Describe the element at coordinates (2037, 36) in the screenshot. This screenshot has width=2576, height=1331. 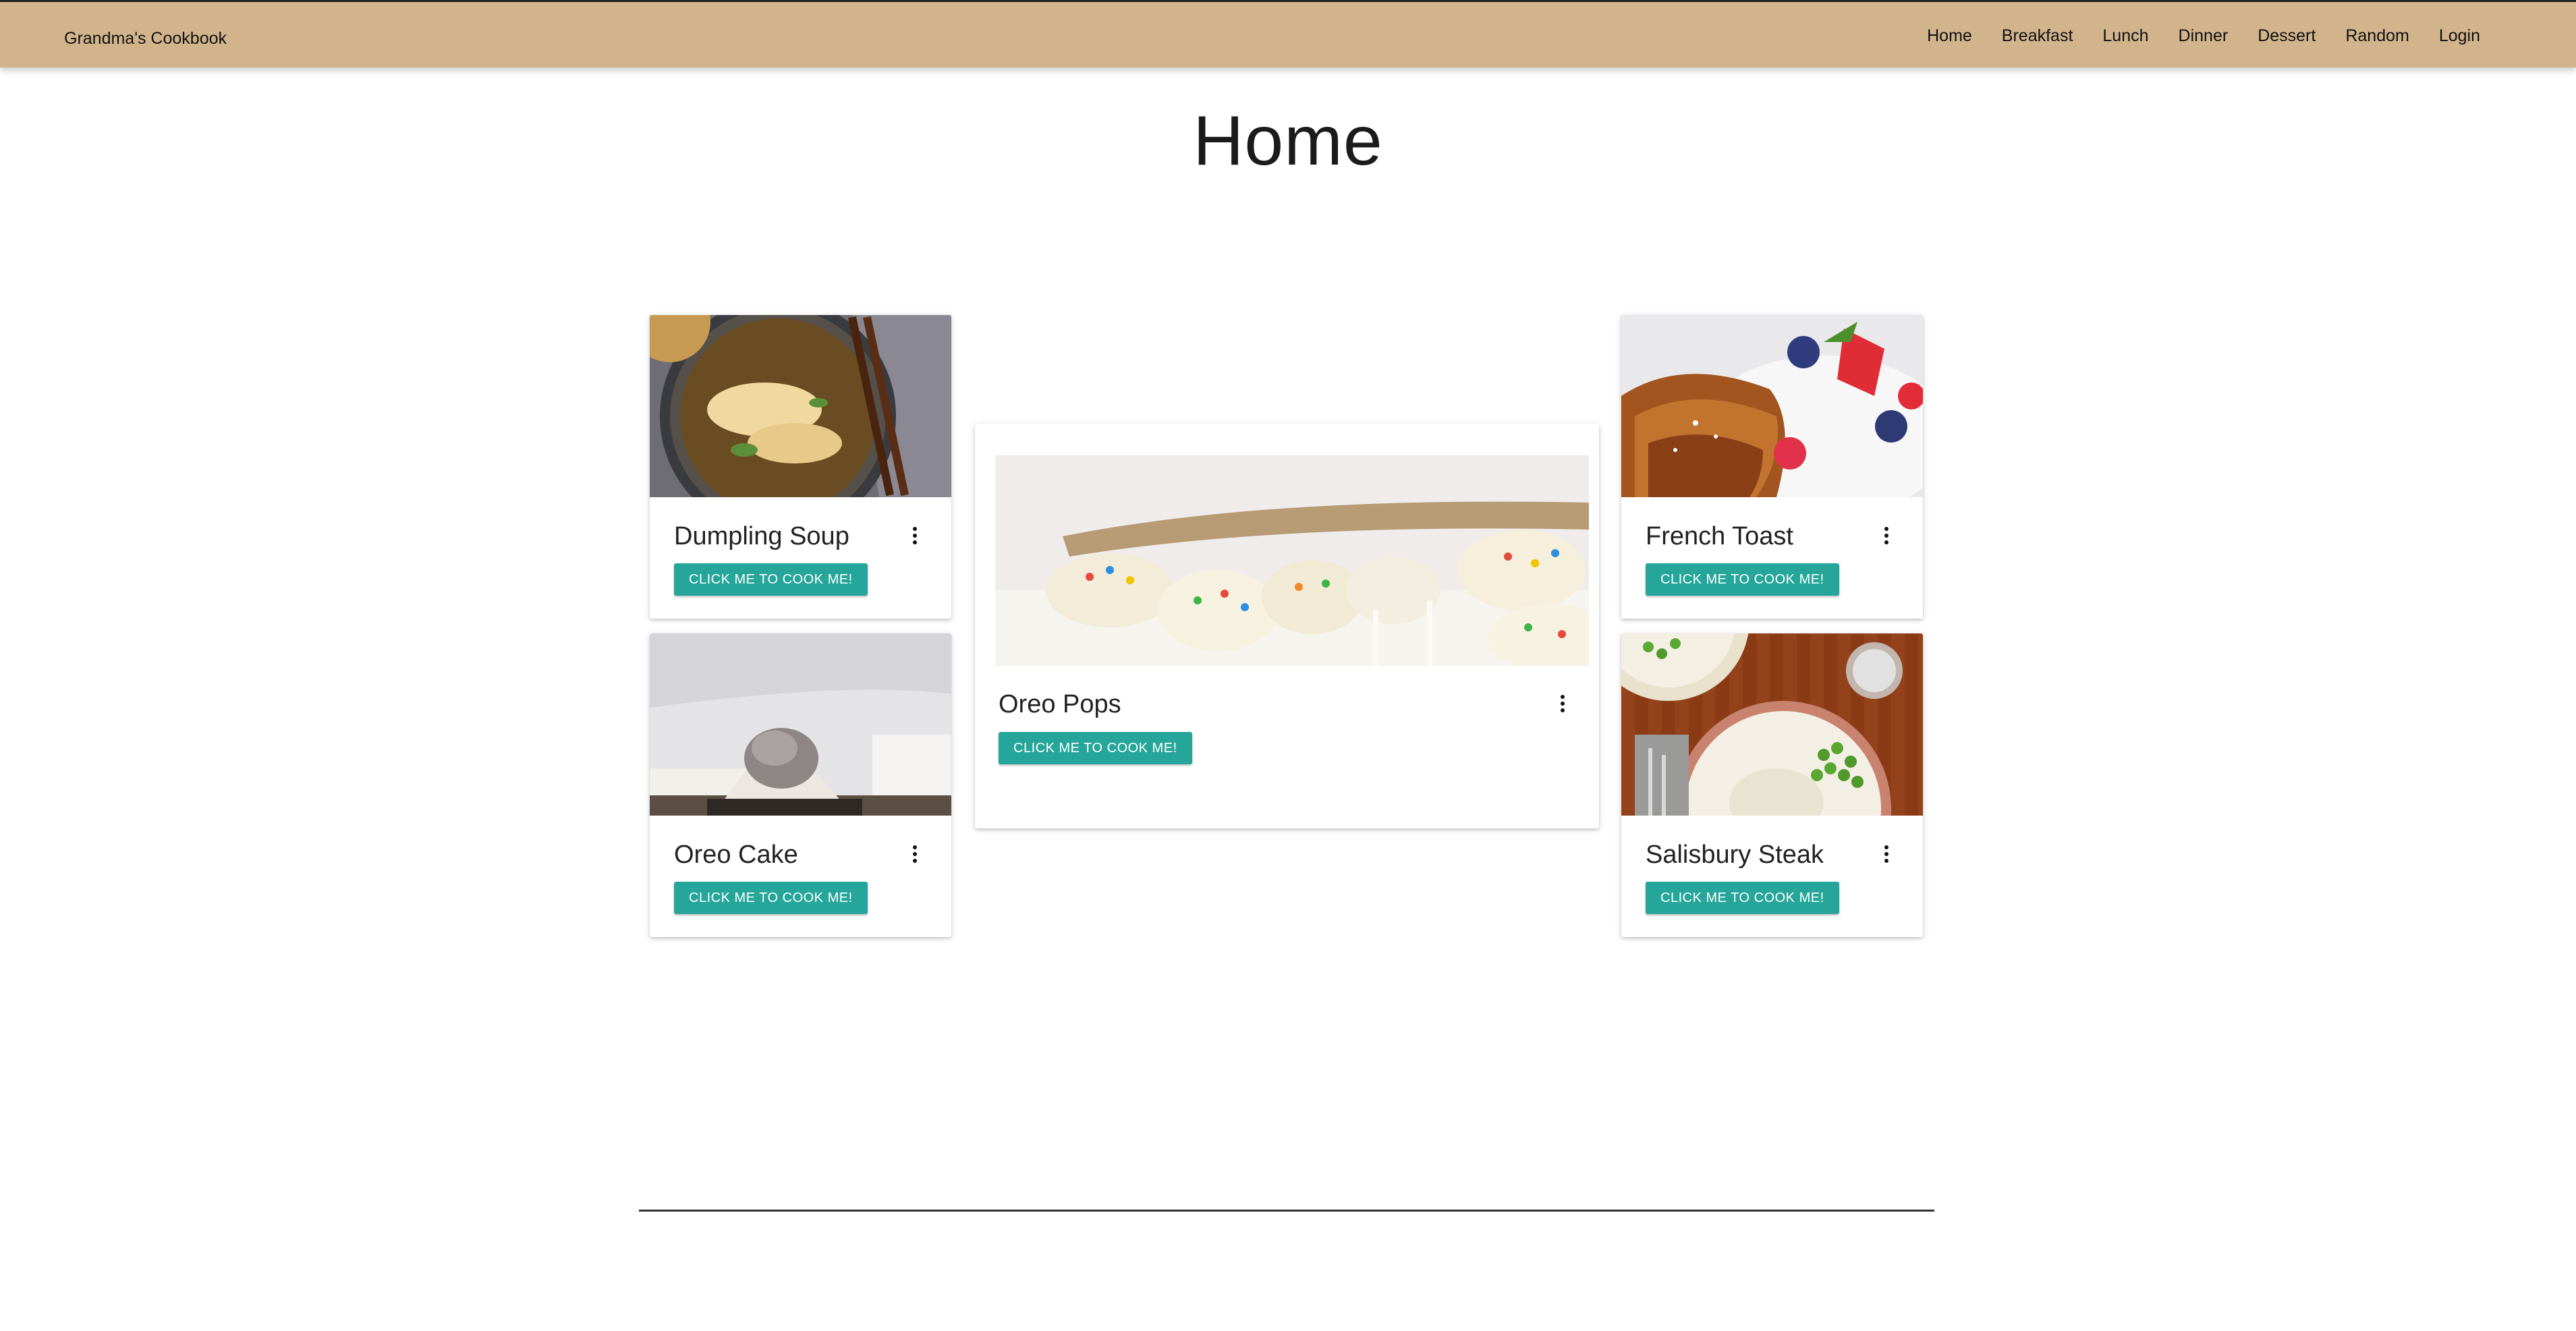
I see `nav-link-breakfast: Breakfast` at that location.